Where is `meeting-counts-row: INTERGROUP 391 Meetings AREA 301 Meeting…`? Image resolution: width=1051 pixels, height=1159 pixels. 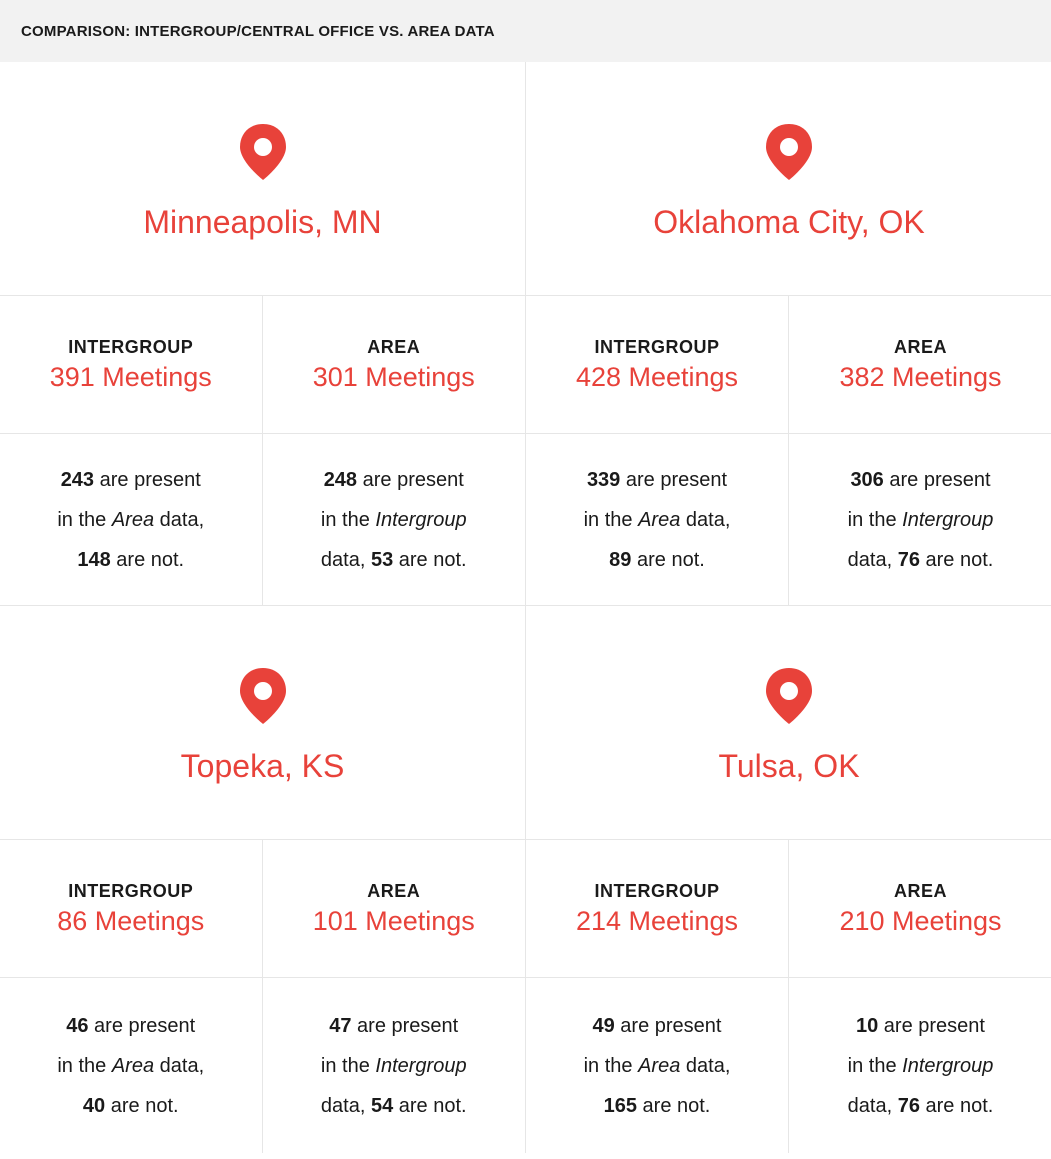
meeting-counts-row: INTERGROUP 391 Meetings AREA 301 Meeting… is located at coordinates (262, 365).